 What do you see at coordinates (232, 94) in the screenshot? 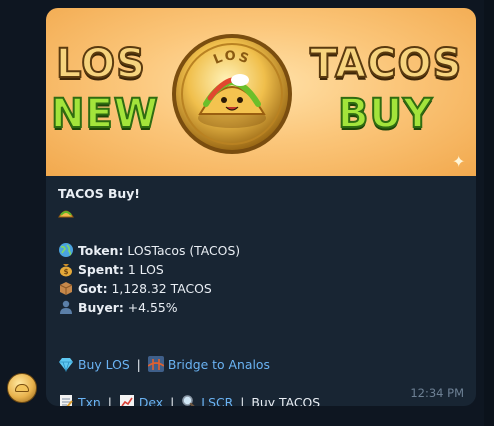
I see `taco-coin-logo: LOS` at bounding box center [232, 94].